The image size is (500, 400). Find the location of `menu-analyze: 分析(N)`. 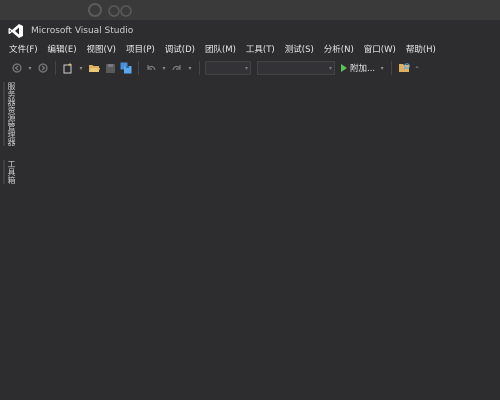

menu-analyze: 分析(N) is located at coordinates (339, 50).